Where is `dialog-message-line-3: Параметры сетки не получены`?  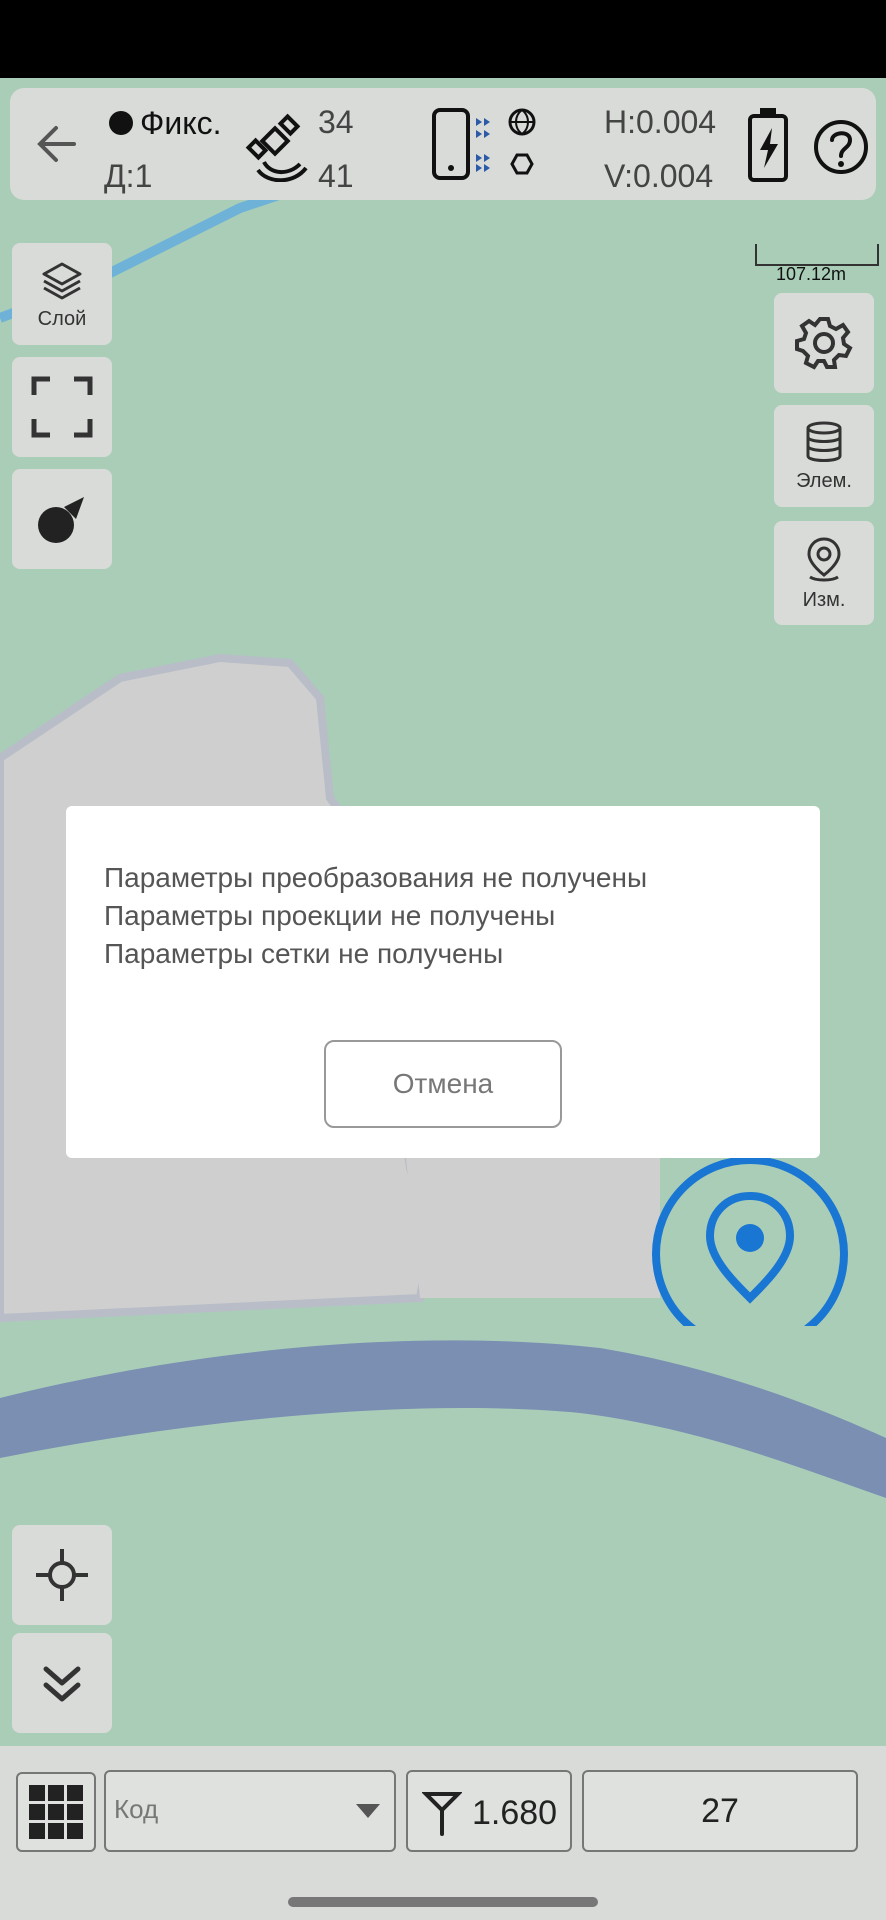
dialog-message-line-3: Параметры сетки не получены is located at coordinates (304, 953).